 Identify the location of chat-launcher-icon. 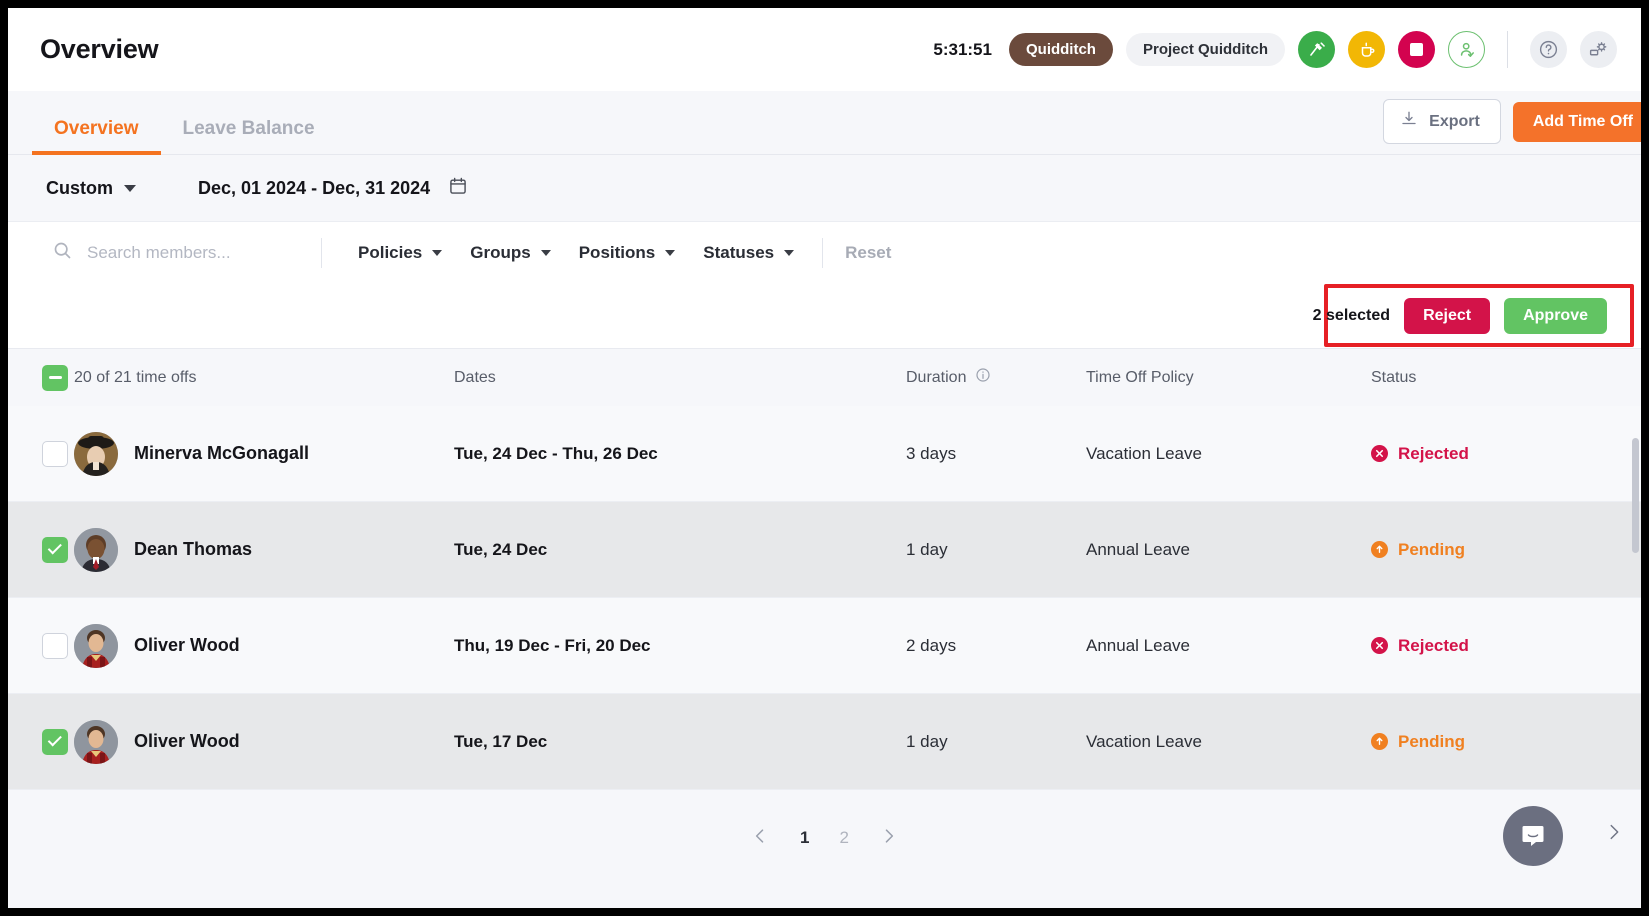
(1533, 836).